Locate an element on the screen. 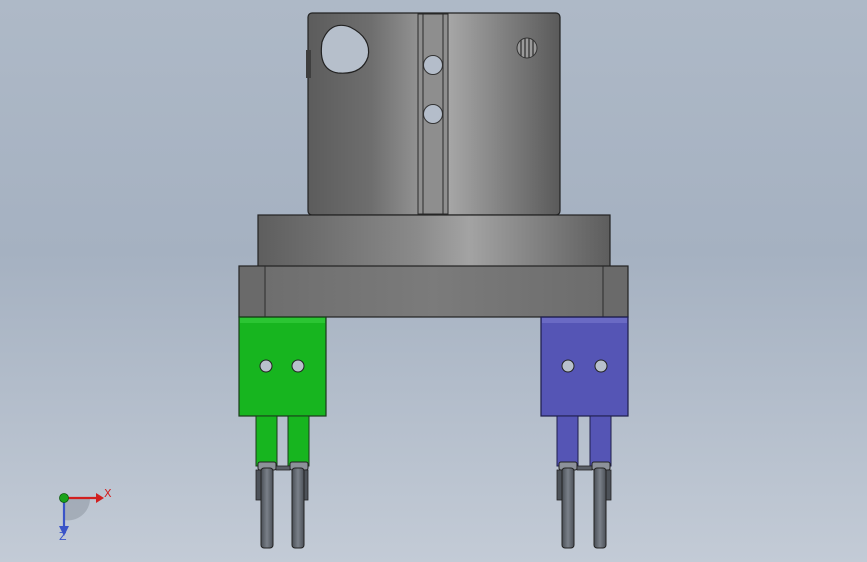 The width and height of the screenshot is (867, 562). z-axis-label: Z is located at coordinates (63, 536).